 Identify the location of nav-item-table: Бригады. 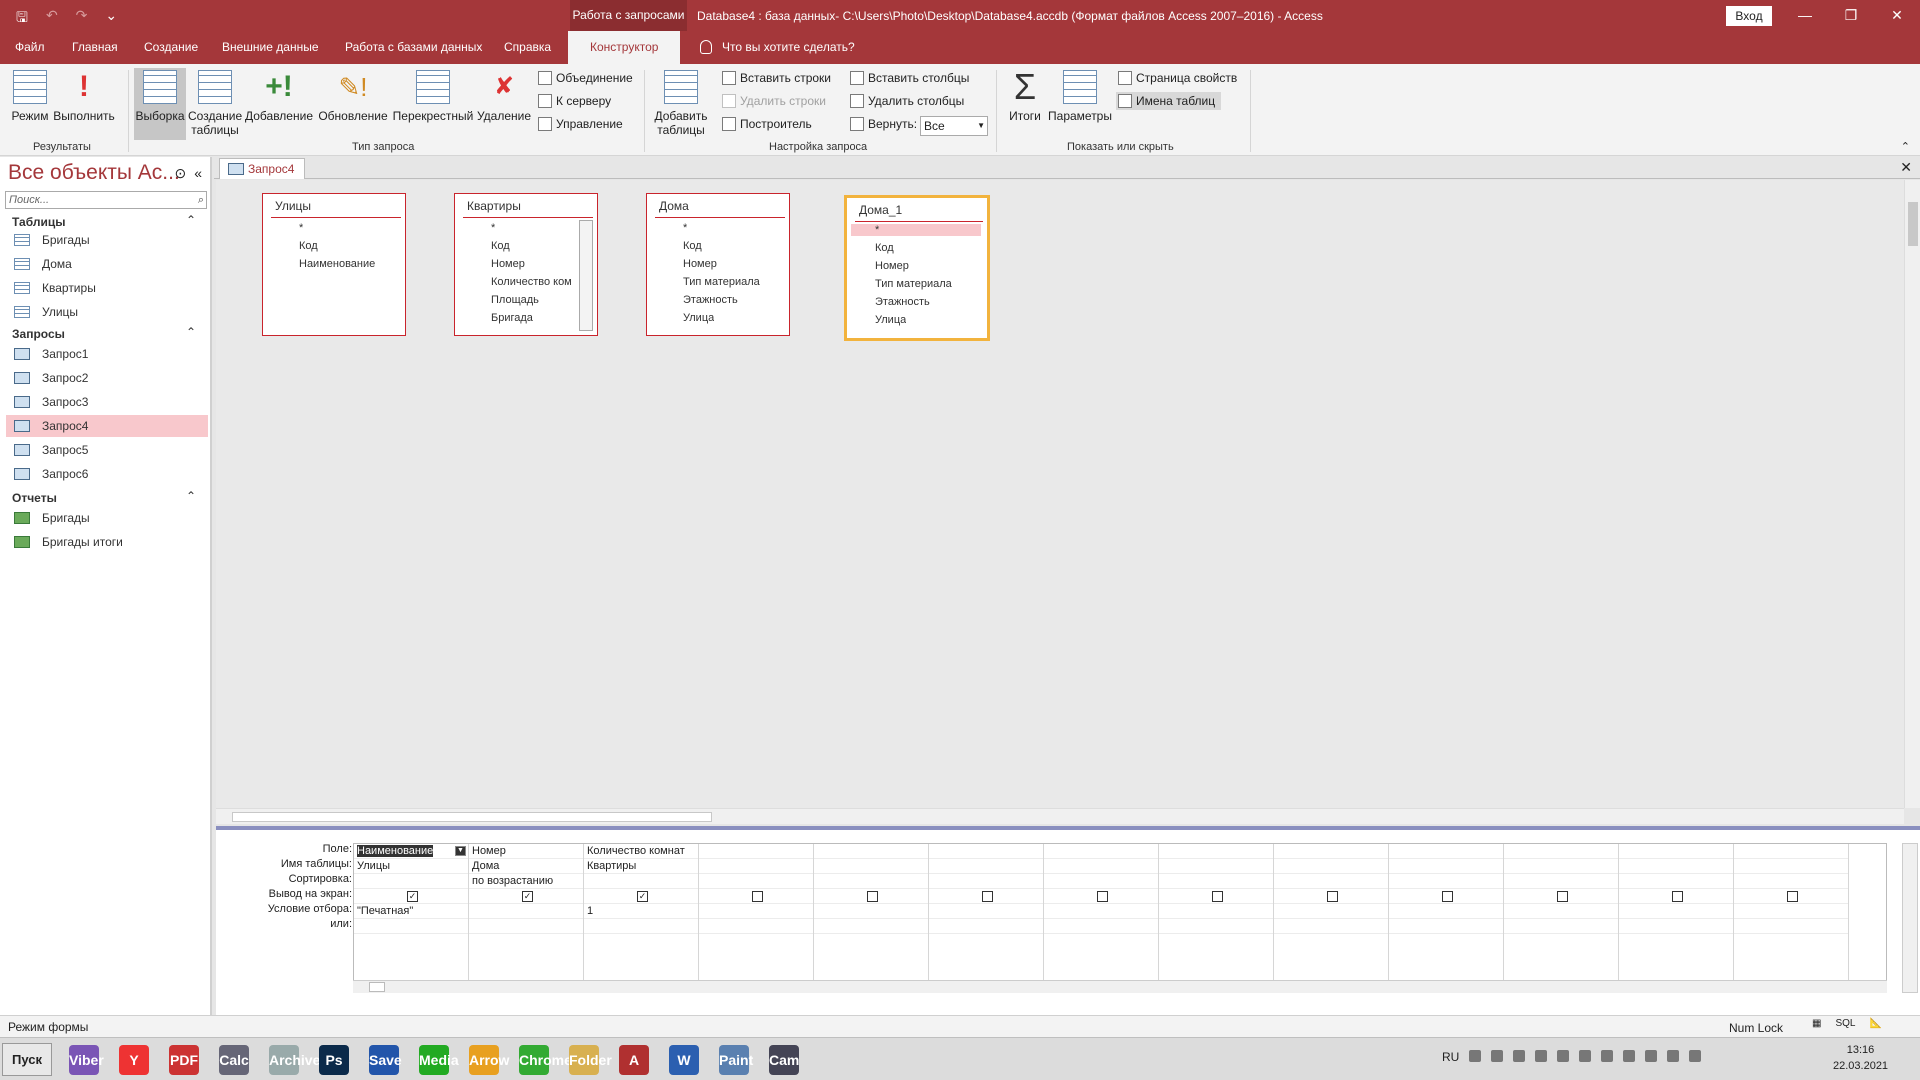
(107, 240).